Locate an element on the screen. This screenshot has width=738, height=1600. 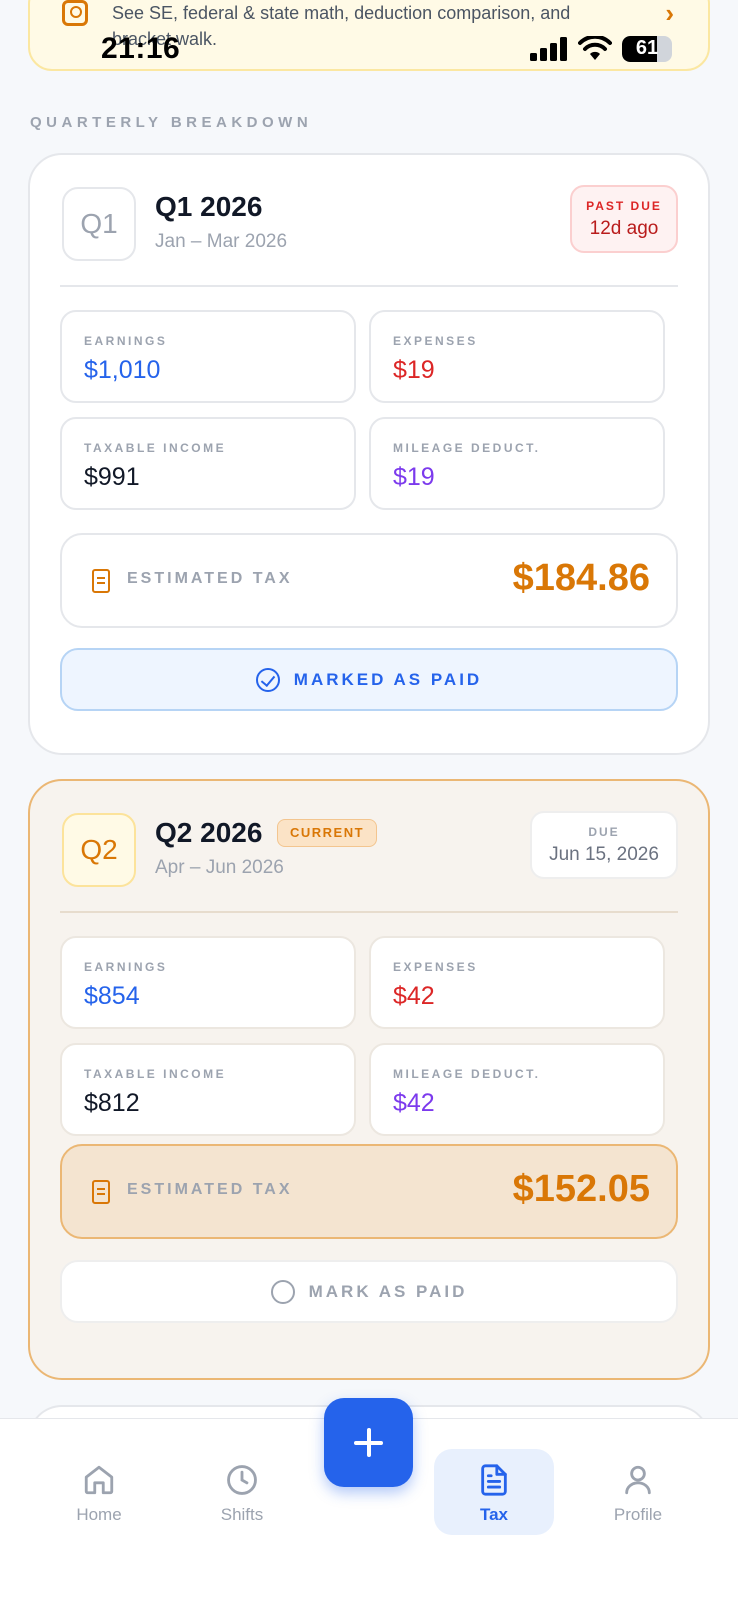
earnings-tile: EARNINGS $854 is located at coordinates (208, 982).